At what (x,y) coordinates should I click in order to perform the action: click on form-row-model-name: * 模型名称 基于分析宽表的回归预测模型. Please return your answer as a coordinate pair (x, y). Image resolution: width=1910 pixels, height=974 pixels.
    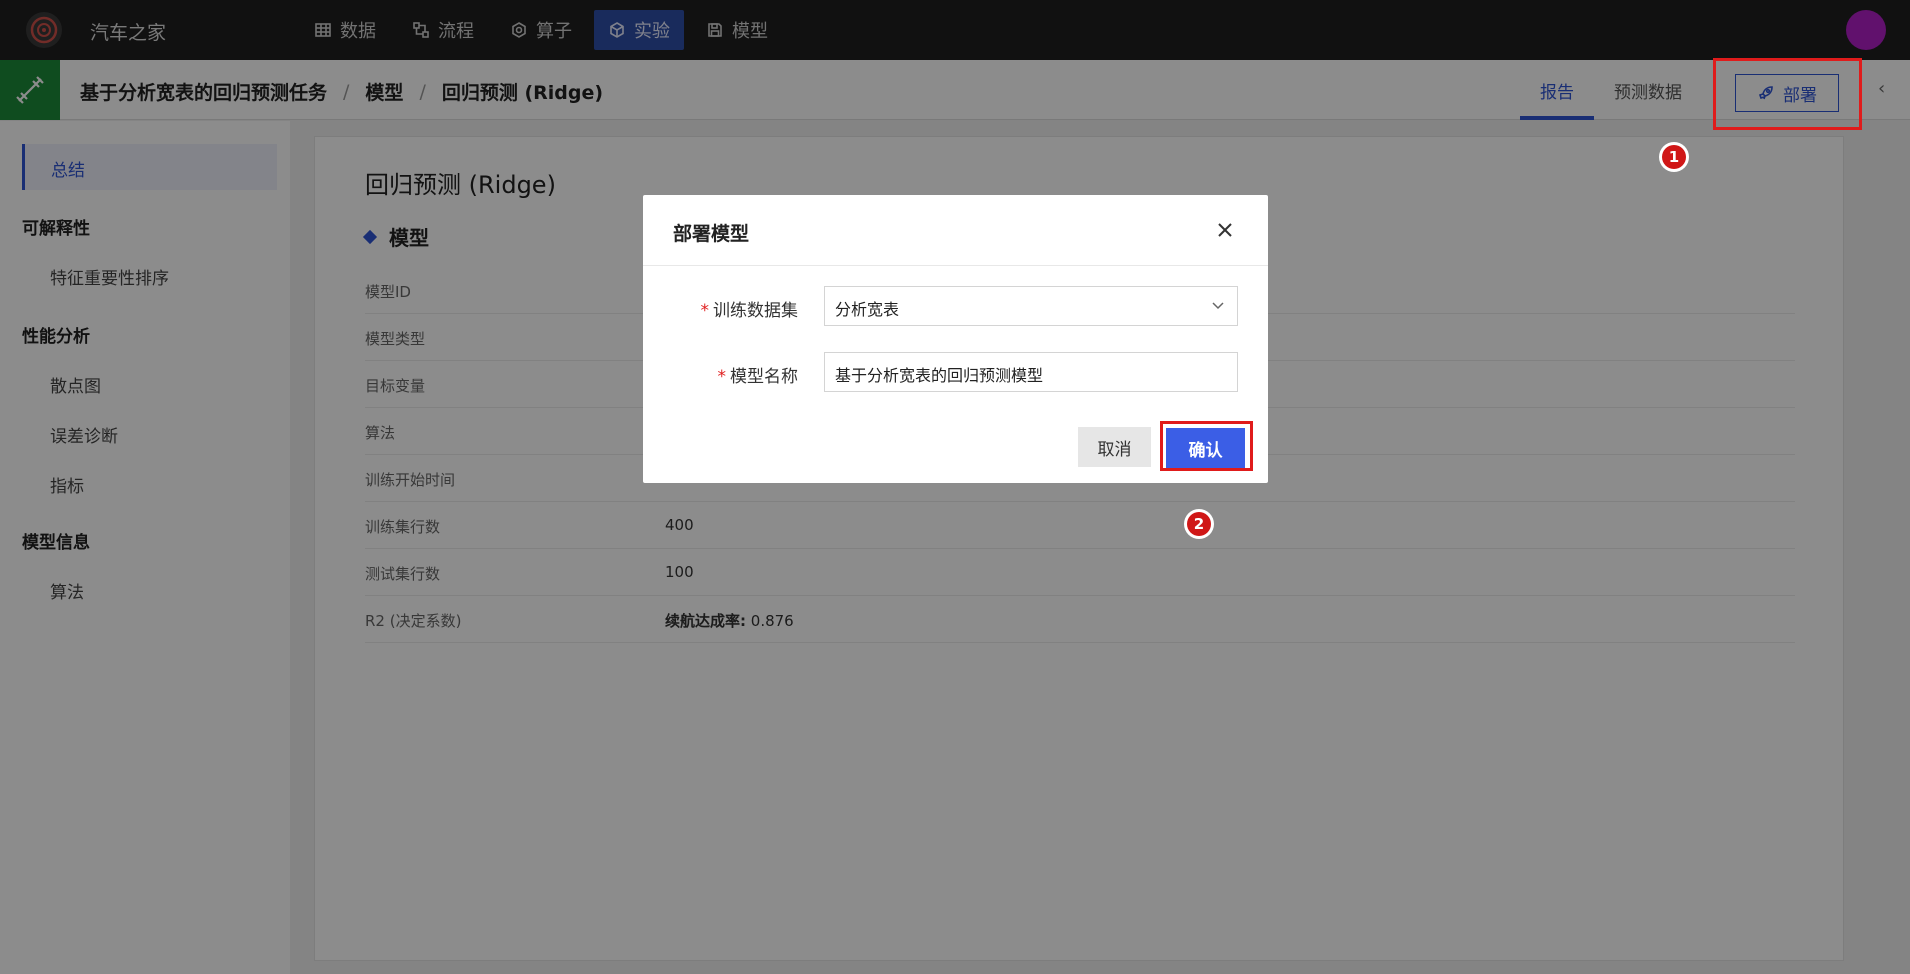
    Looking at the image, I should click on (955, 373).